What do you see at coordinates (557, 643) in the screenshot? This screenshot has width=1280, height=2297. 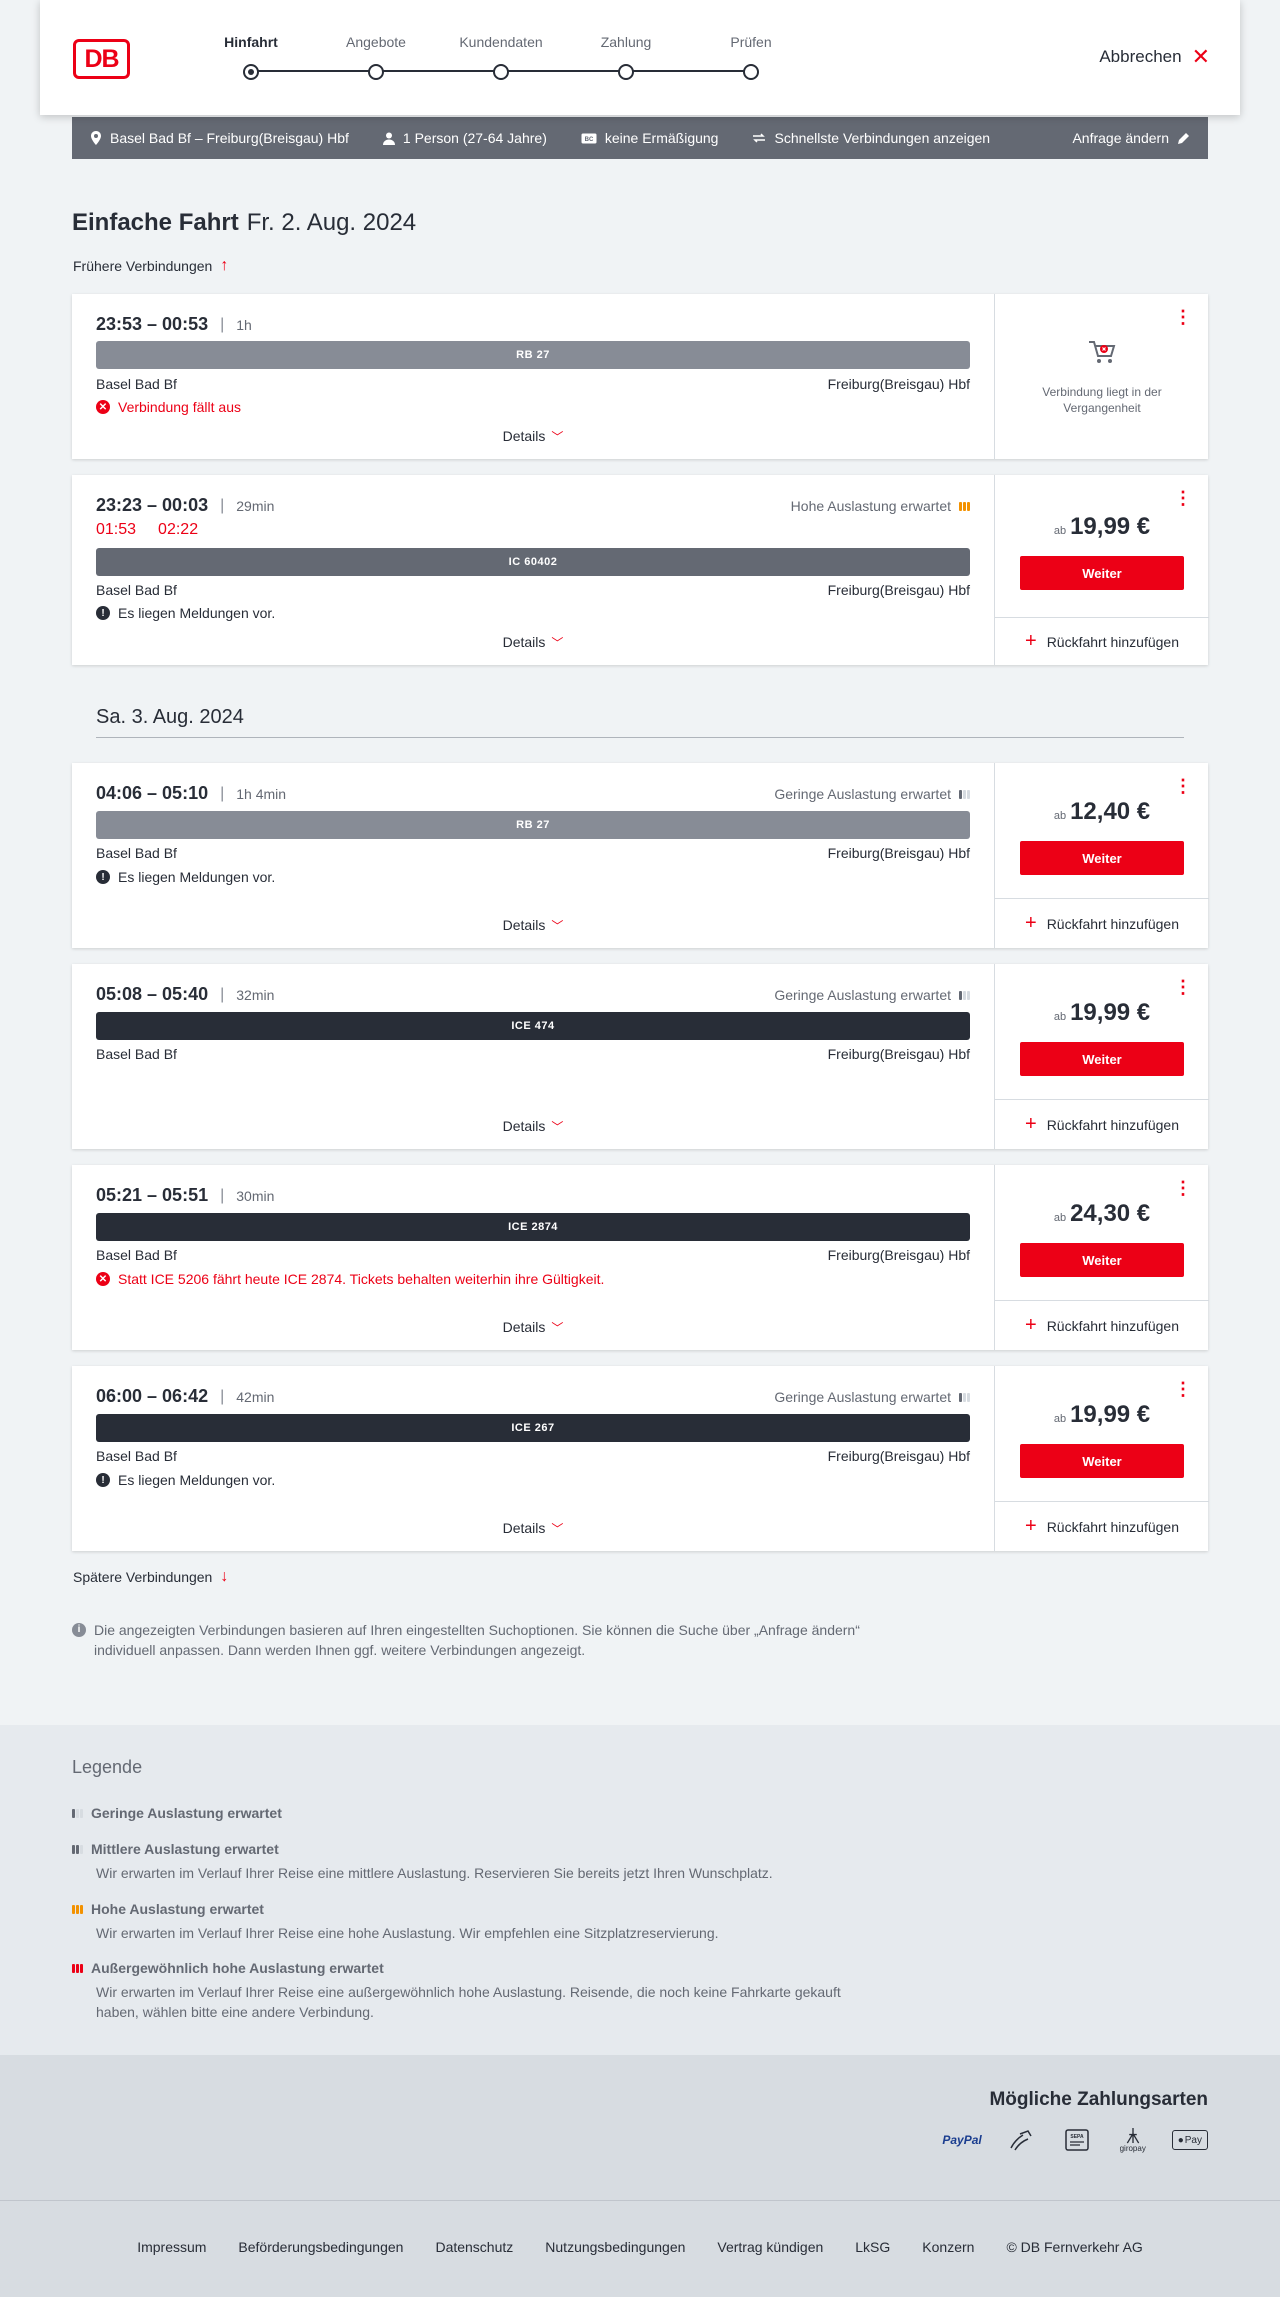 I see `chevron-down-icon: ﹀` at bounding box center [557, 643].